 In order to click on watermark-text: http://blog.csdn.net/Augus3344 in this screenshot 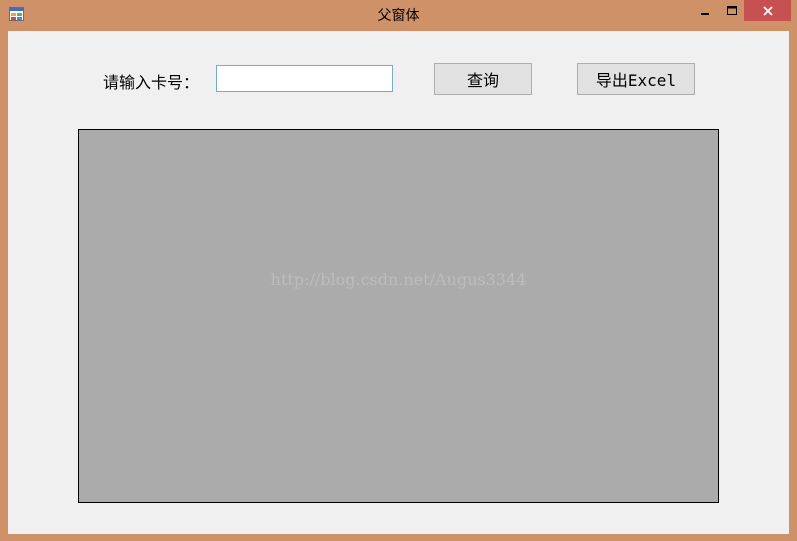, I will do `click(398, 279)`.